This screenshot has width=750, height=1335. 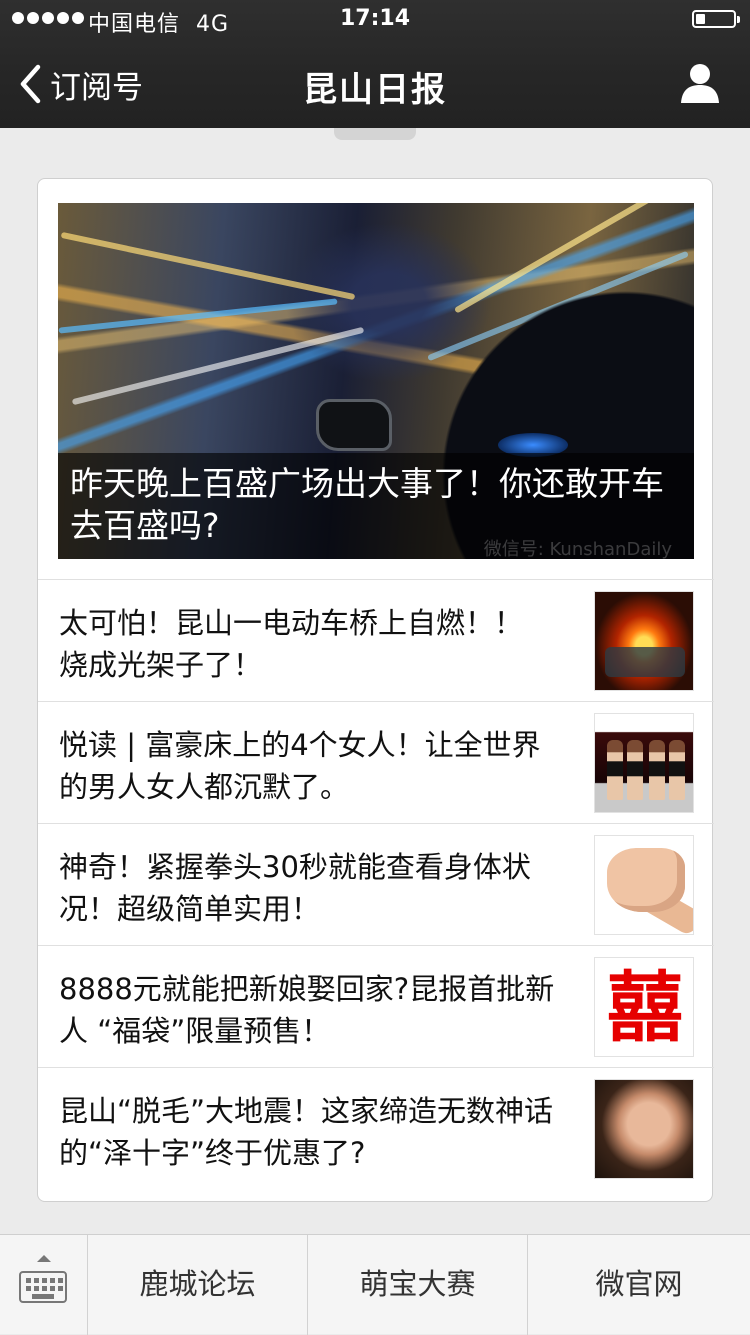 I want to click on image-watermark: 微信号: KunshanDaily, so click(x=577, y=549).